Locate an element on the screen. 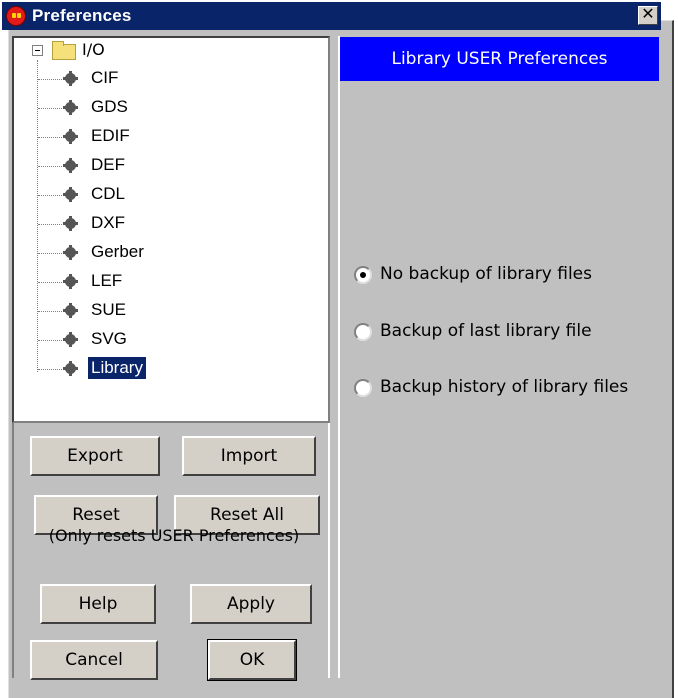  collapse-icon is located at coordinates (37, 50).